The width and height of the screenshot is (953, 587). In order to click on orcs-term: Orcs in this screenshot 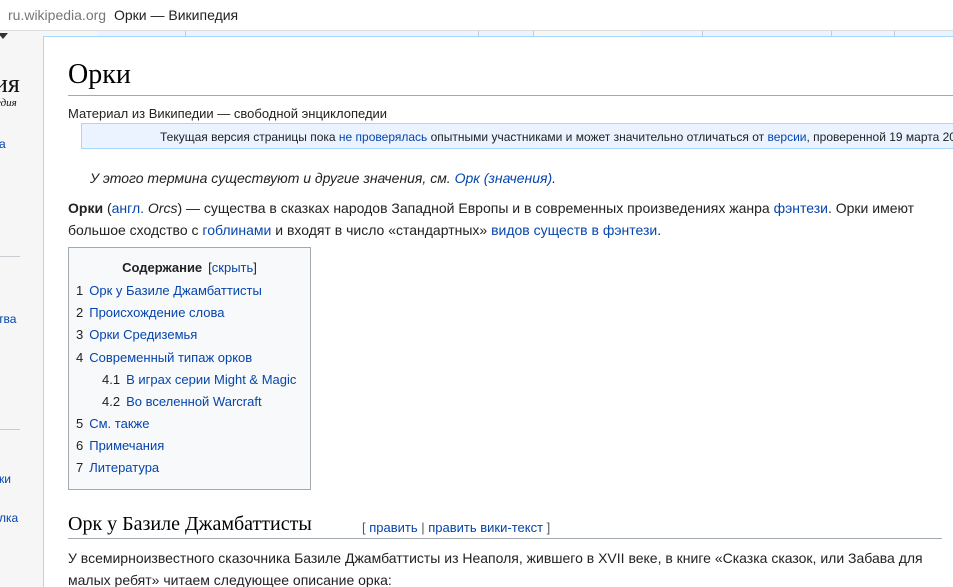, I will do `click(161, 208)`.